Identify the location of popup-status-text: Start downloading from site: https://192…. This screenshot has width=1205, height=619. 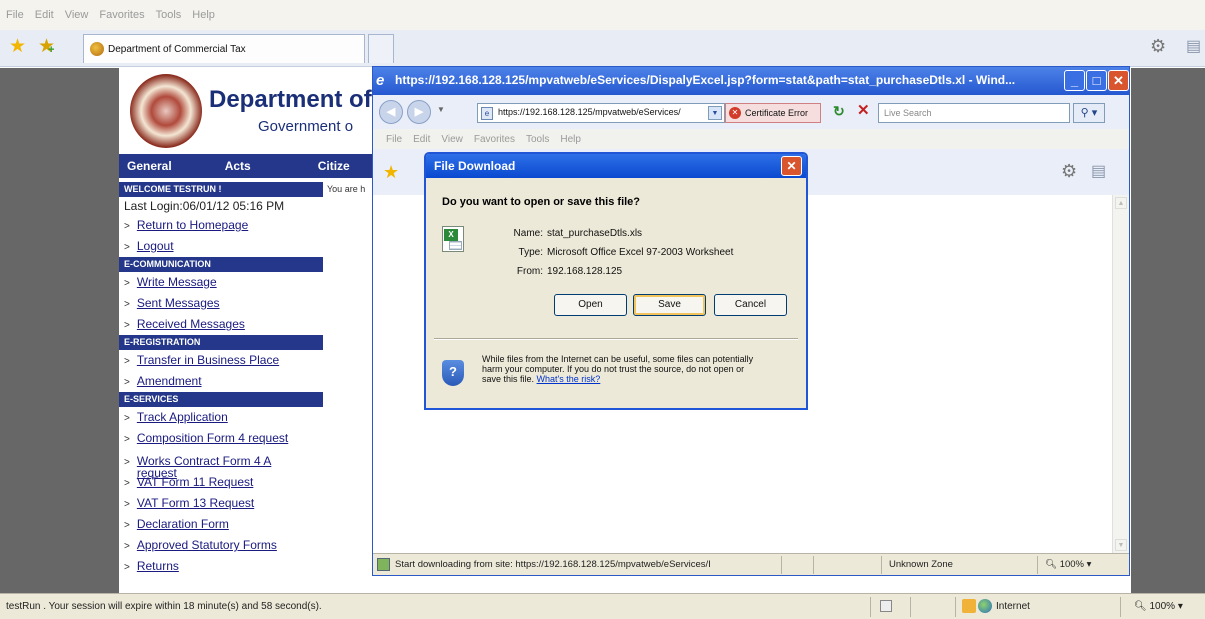
(553, 564).